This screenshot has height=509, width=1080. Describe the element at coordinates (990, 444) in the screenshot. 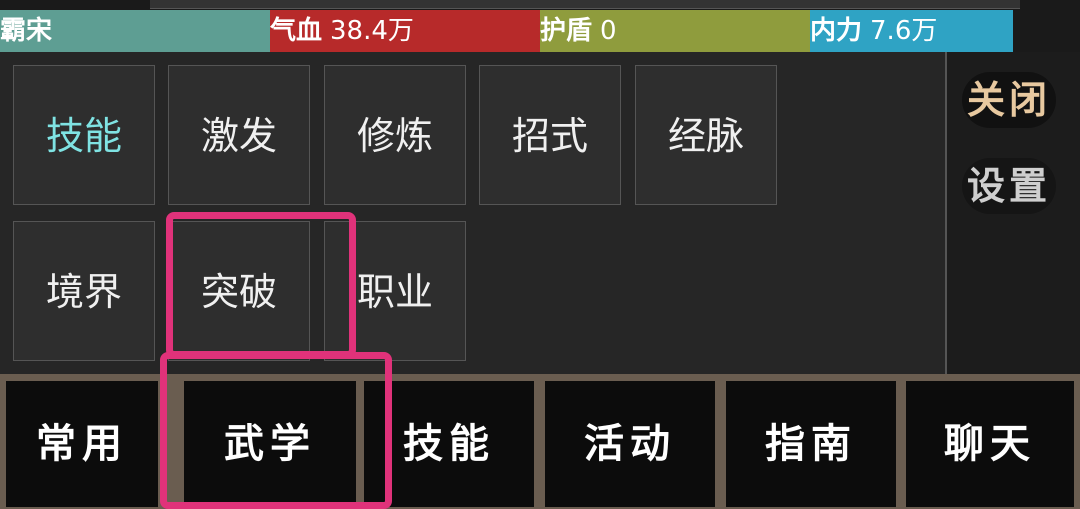

I see `tab-chat: 聊天` at that location.